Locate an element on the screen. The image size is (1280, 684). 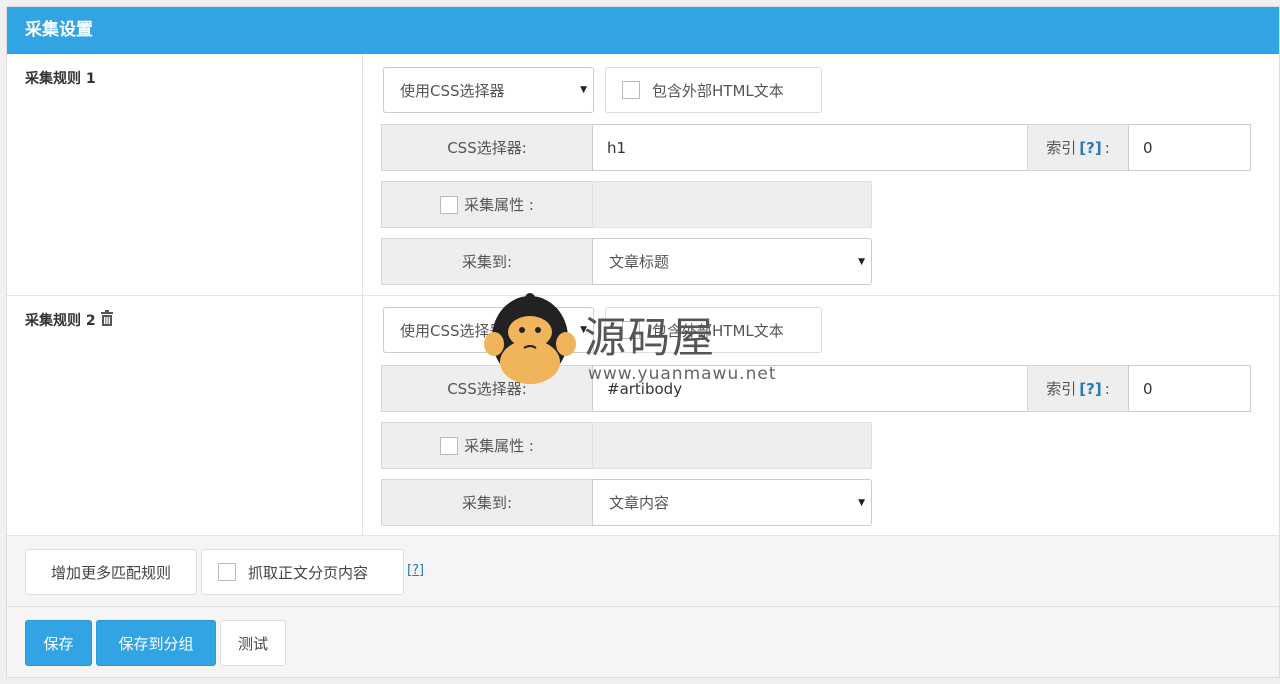
save-actions-bar: 保存 保存到分组 测试 is located at coordinates (643, 642).